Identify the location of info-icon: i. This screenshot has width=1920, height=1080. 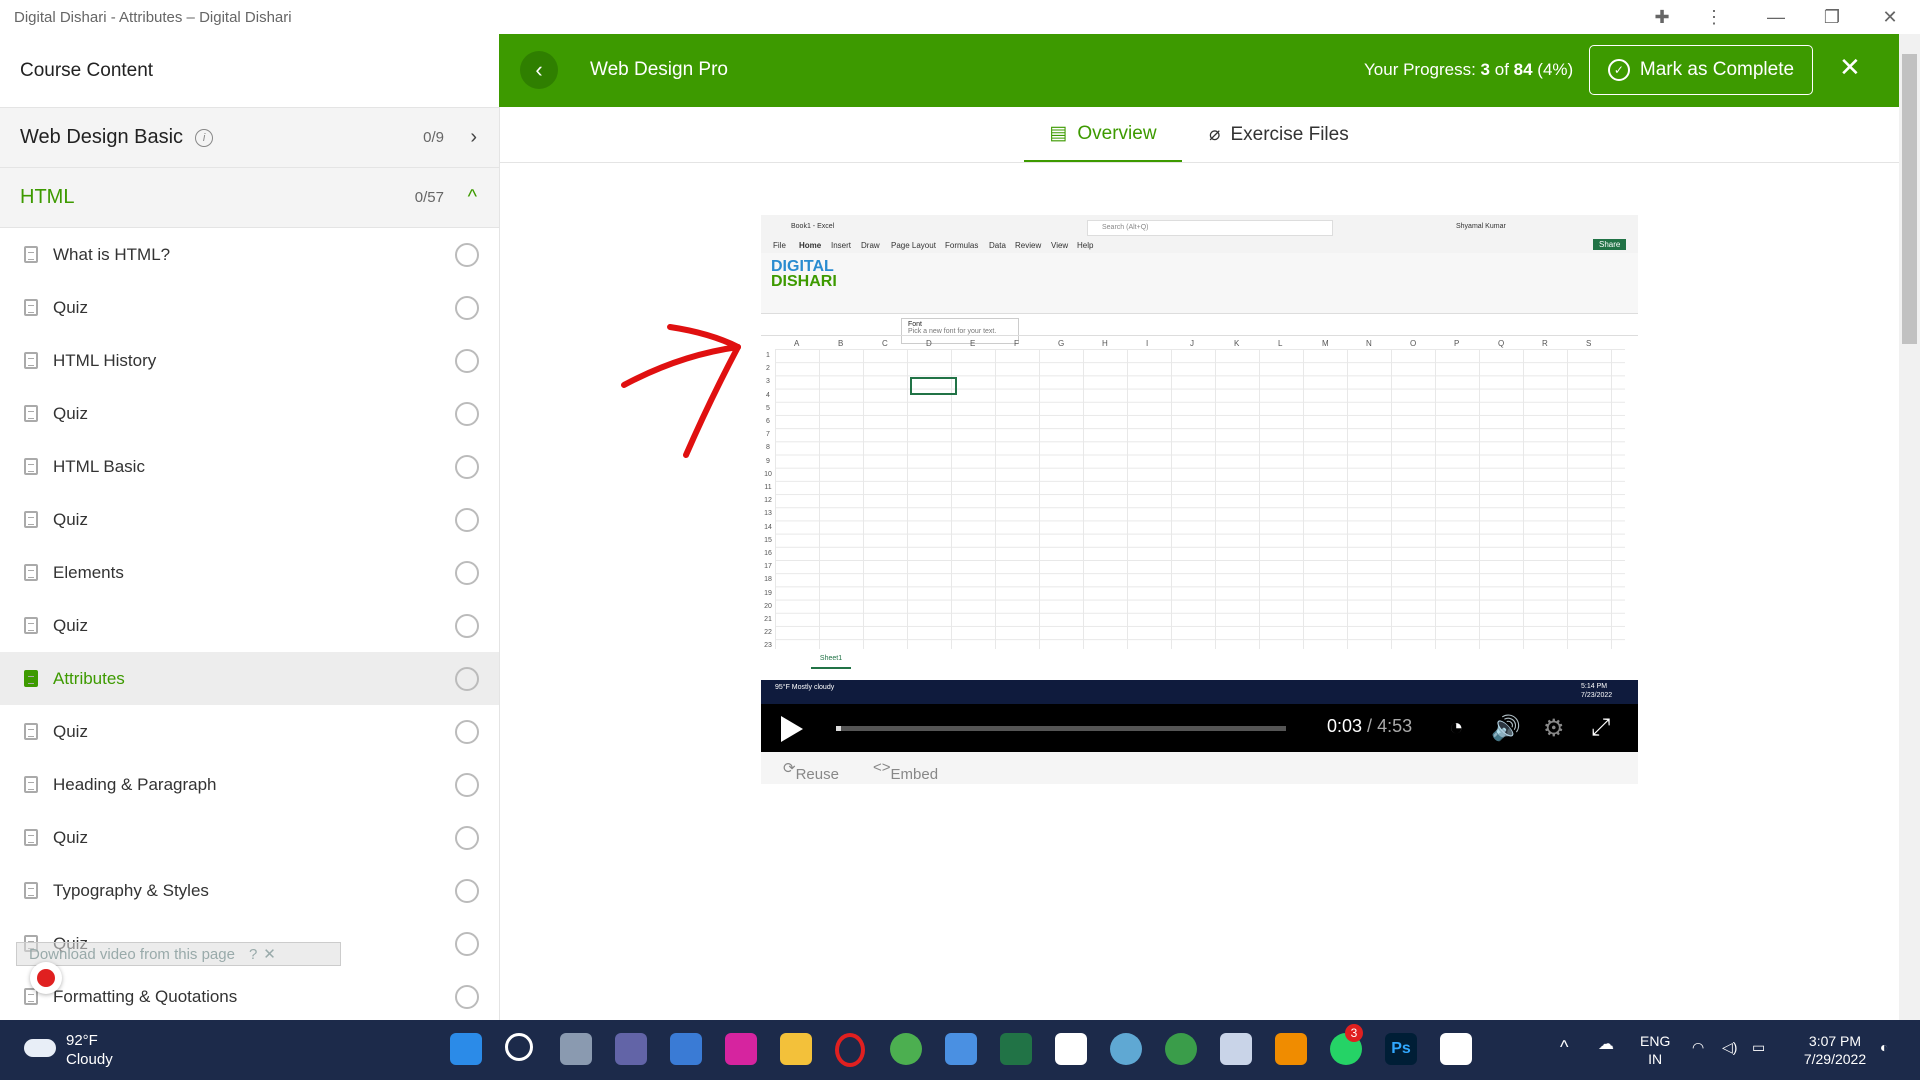
(204, 137).